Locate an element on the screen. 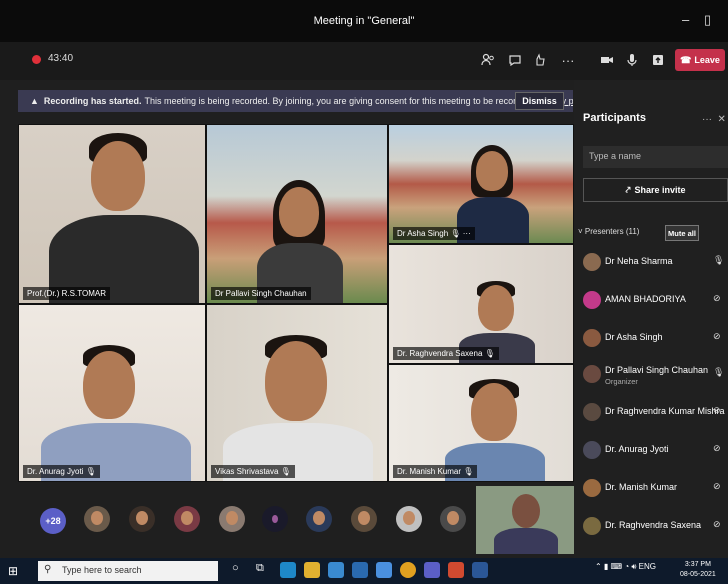  participant-row: Dr Neha Sharma 🎙︎ is located at coordinates (655, 266).